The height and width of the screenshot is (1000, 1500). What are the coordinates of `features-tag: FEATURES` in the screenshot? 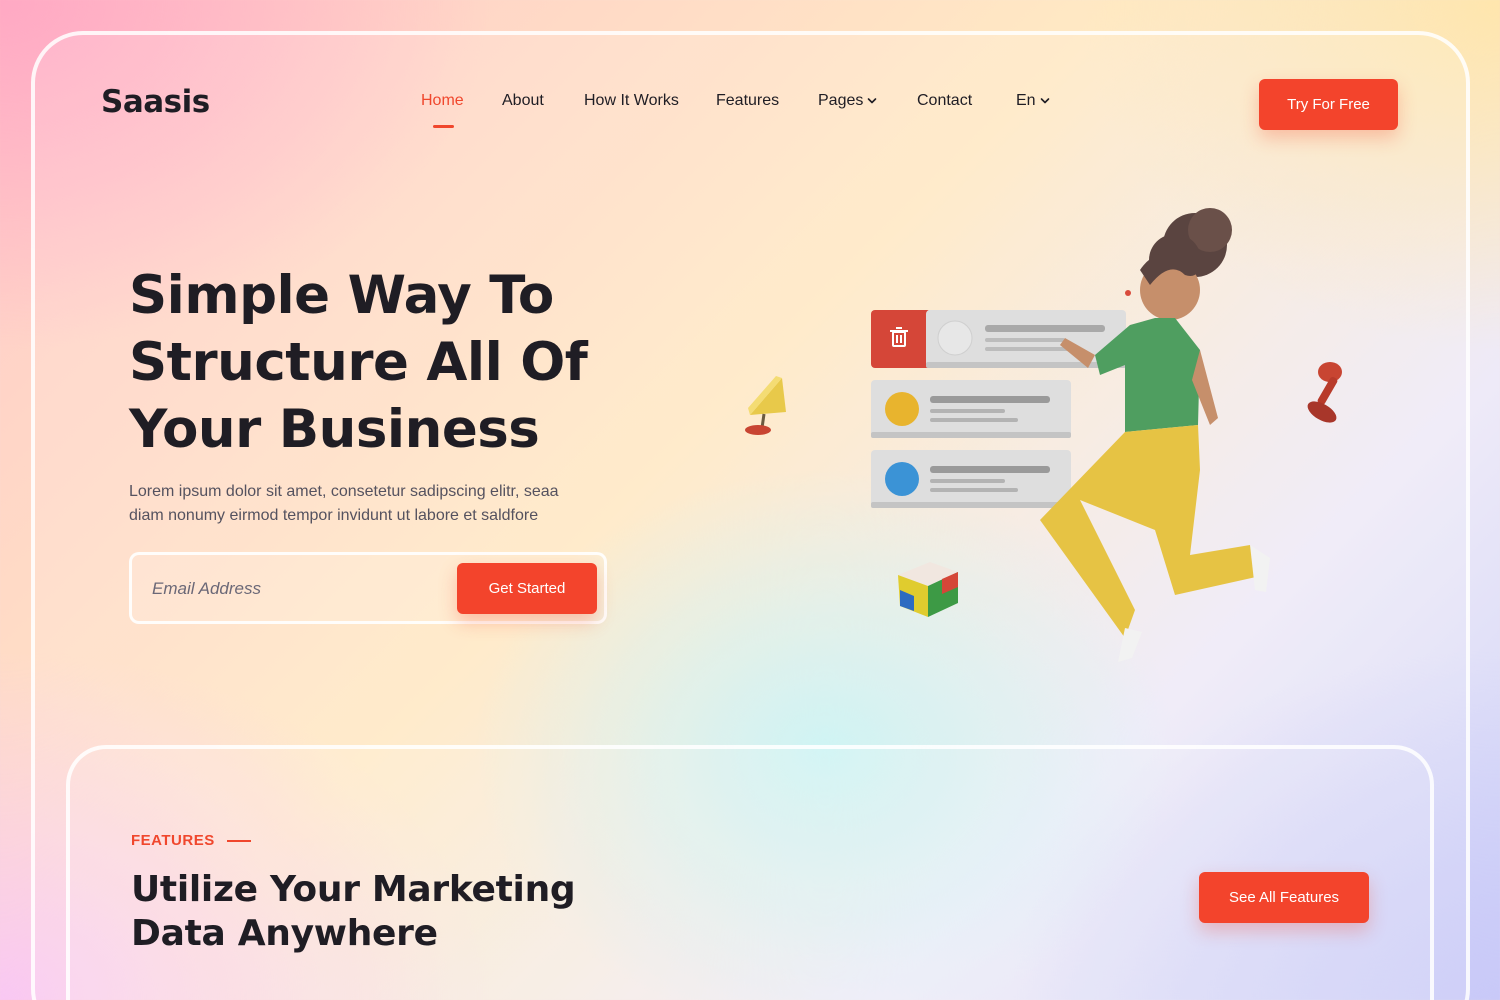 It's located at (191, 840).